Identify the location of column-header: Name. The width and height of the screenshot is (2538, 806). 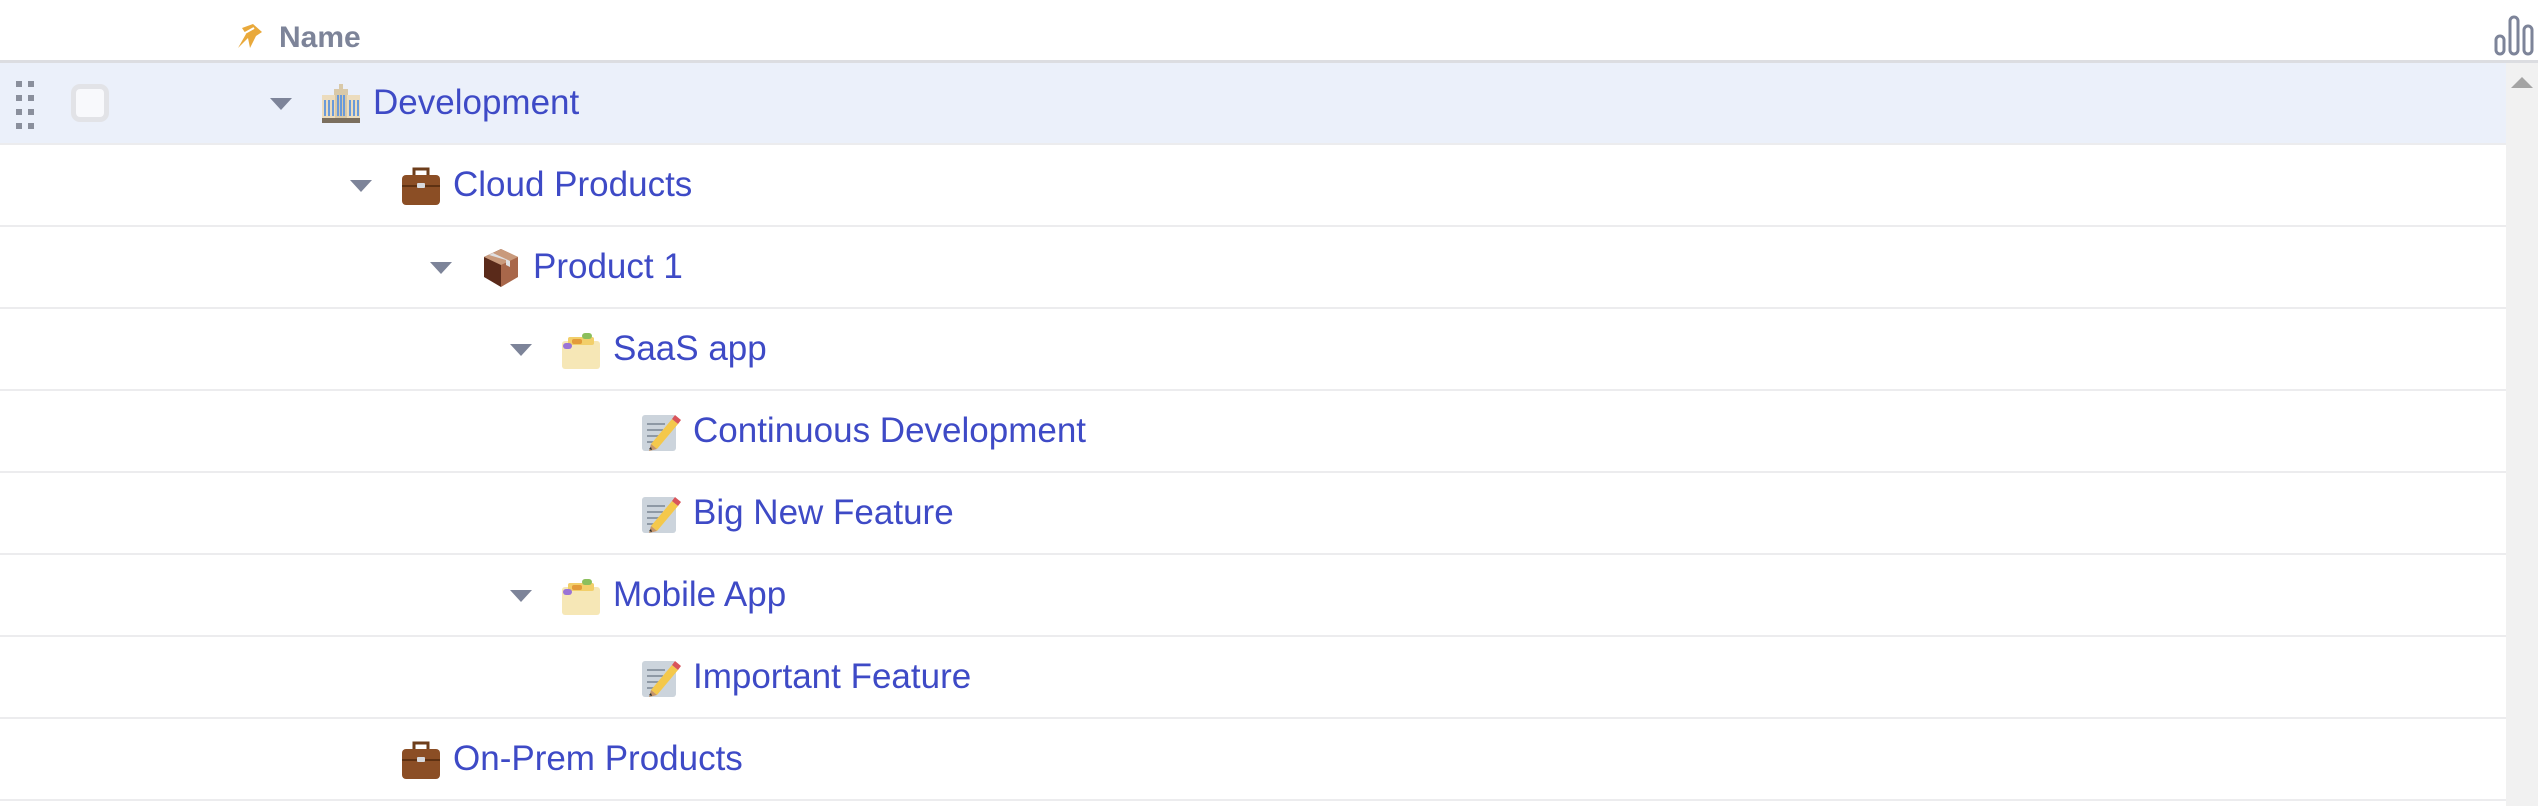
(1269, 31).